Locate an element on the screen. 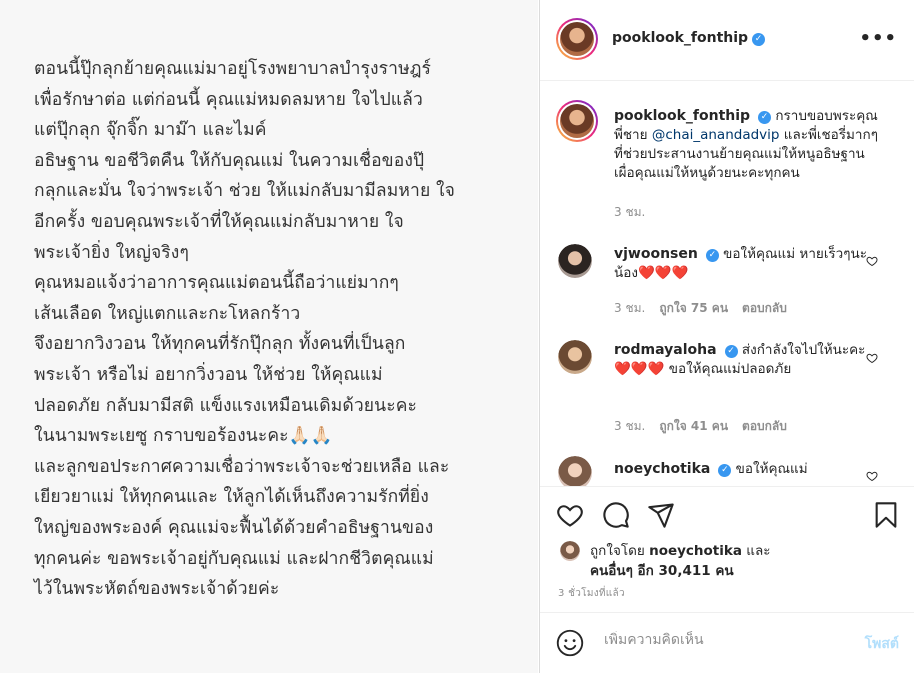  post-timestamp: 3 ชั่วโมงที่แล้ว is located at coordinates (591, 593).